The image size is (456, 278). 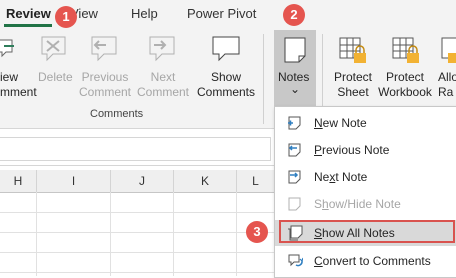 What do you see at coordinates (66, 17) in the screenshot?
I see `step-badge-1: 1` at bounding box center [66, 17].